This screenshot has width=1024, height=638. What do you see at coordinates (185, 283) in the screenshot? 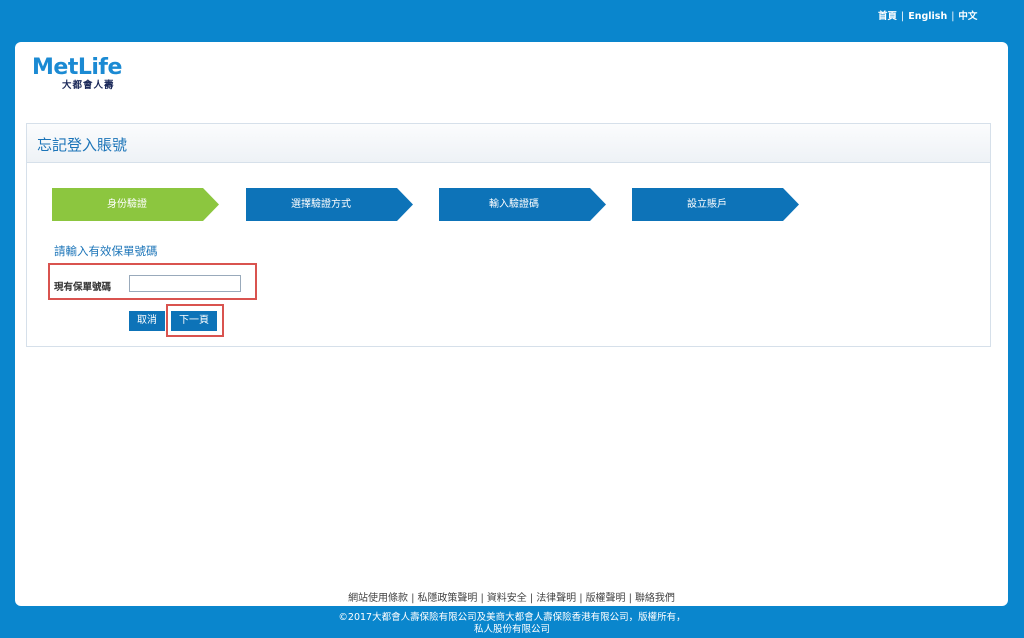
I see `policy-number-input` at bounding box center [185, 283].